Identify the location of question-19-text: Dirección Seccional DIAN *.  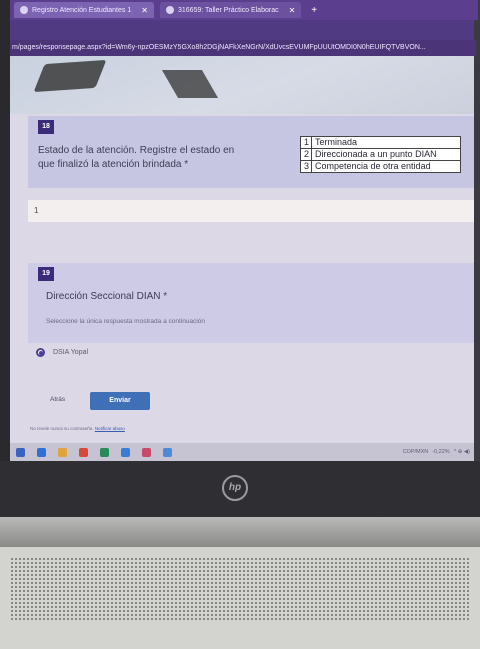
(107, 296).